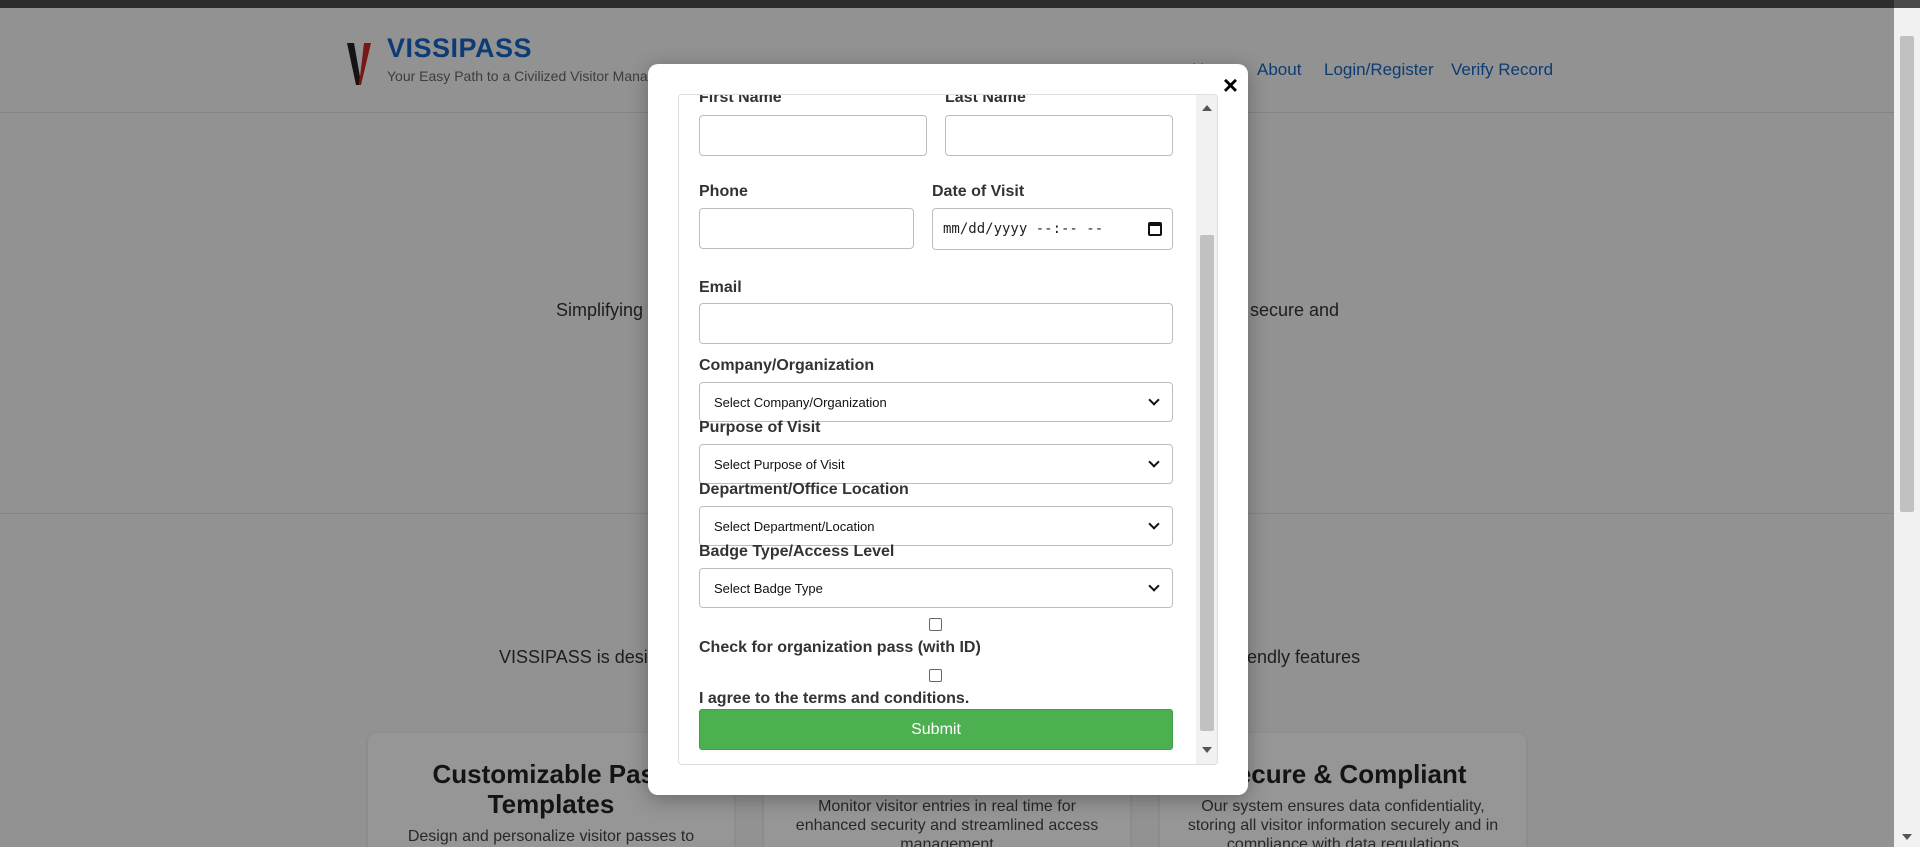 The height and width of the screenshot is (847, 1920). What do you see at coordinates (768, 588) in the screenshot?
I see `badge-select-value: Select Badge Type` at bounding box center [768, 588].